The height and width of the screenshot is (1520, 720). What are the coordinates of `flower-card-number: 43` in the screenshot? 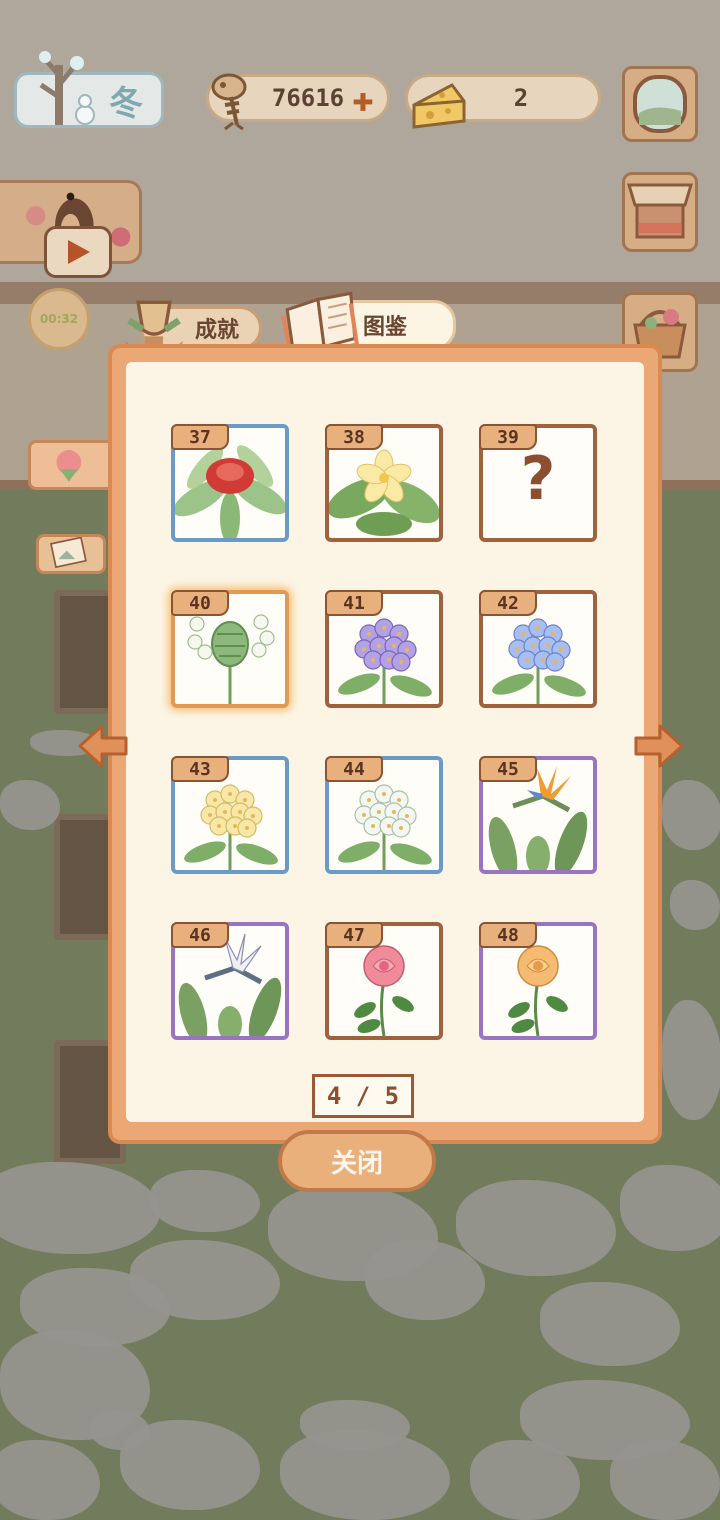 It's located at (200, 769).